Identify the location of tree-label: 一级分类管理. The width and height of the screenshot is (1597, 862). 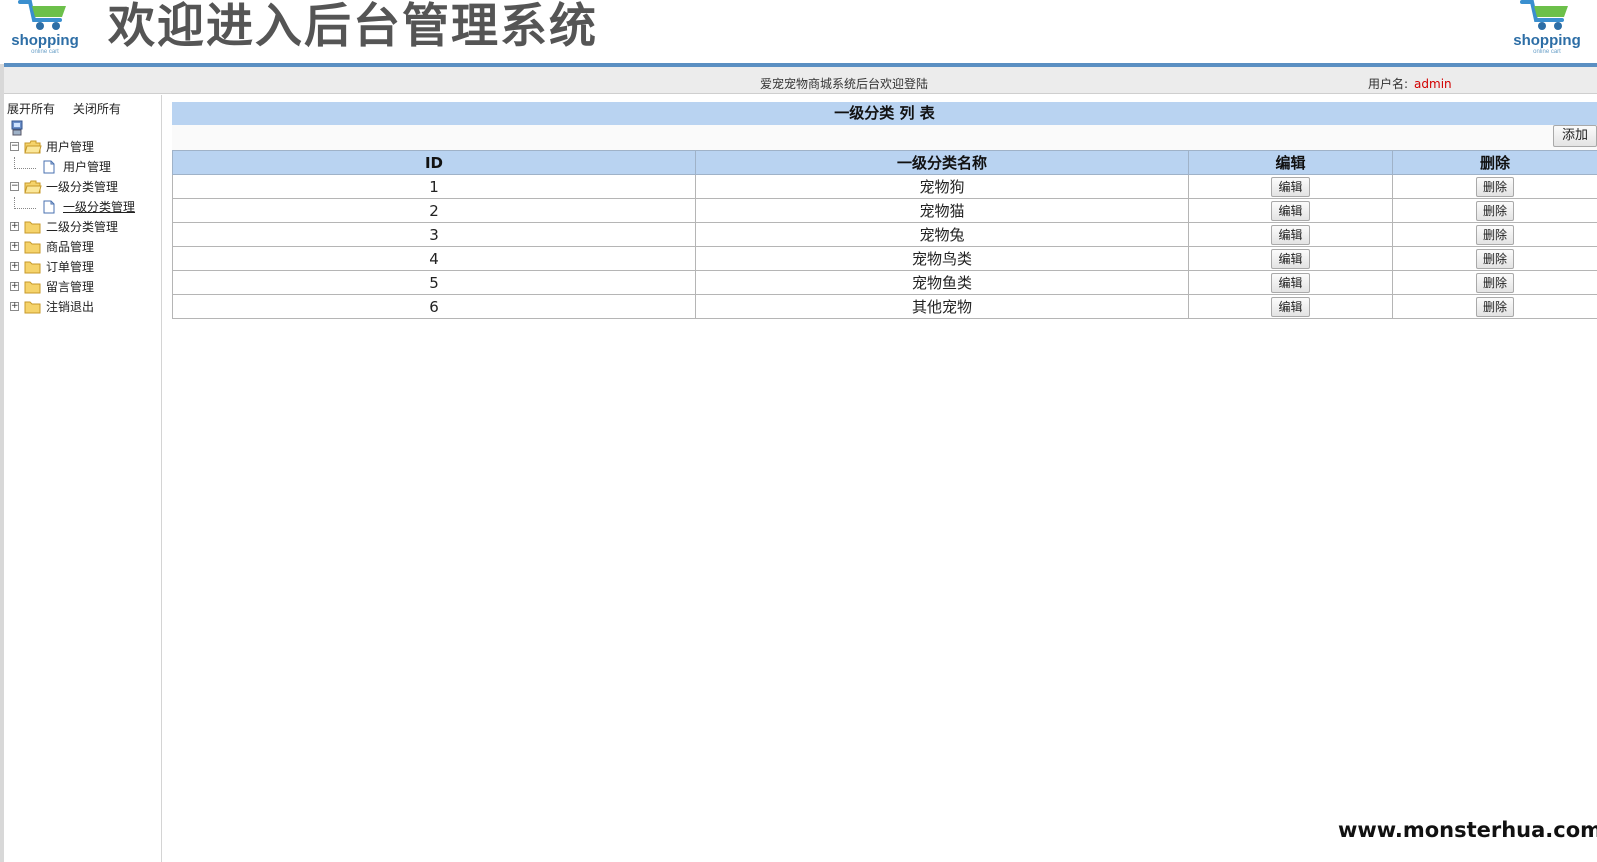
(82, 187).